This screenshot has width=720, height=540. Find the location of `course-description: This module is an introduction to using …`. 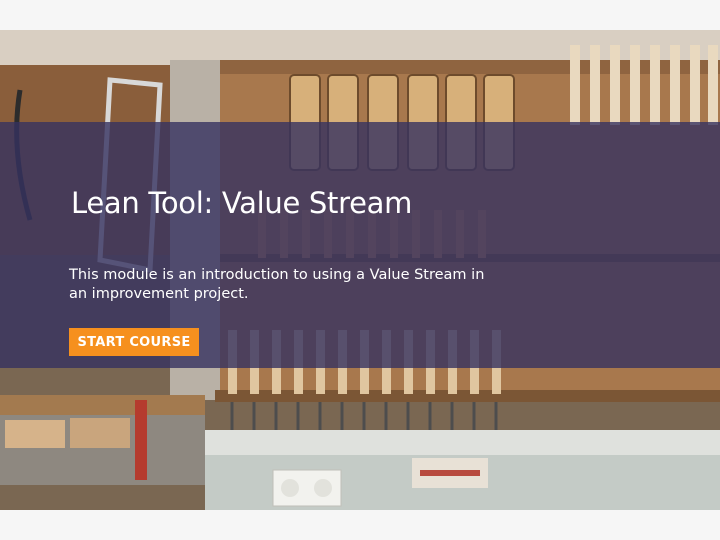

course-description: This module is an introduction to using … is located at coordinates (277, 284).